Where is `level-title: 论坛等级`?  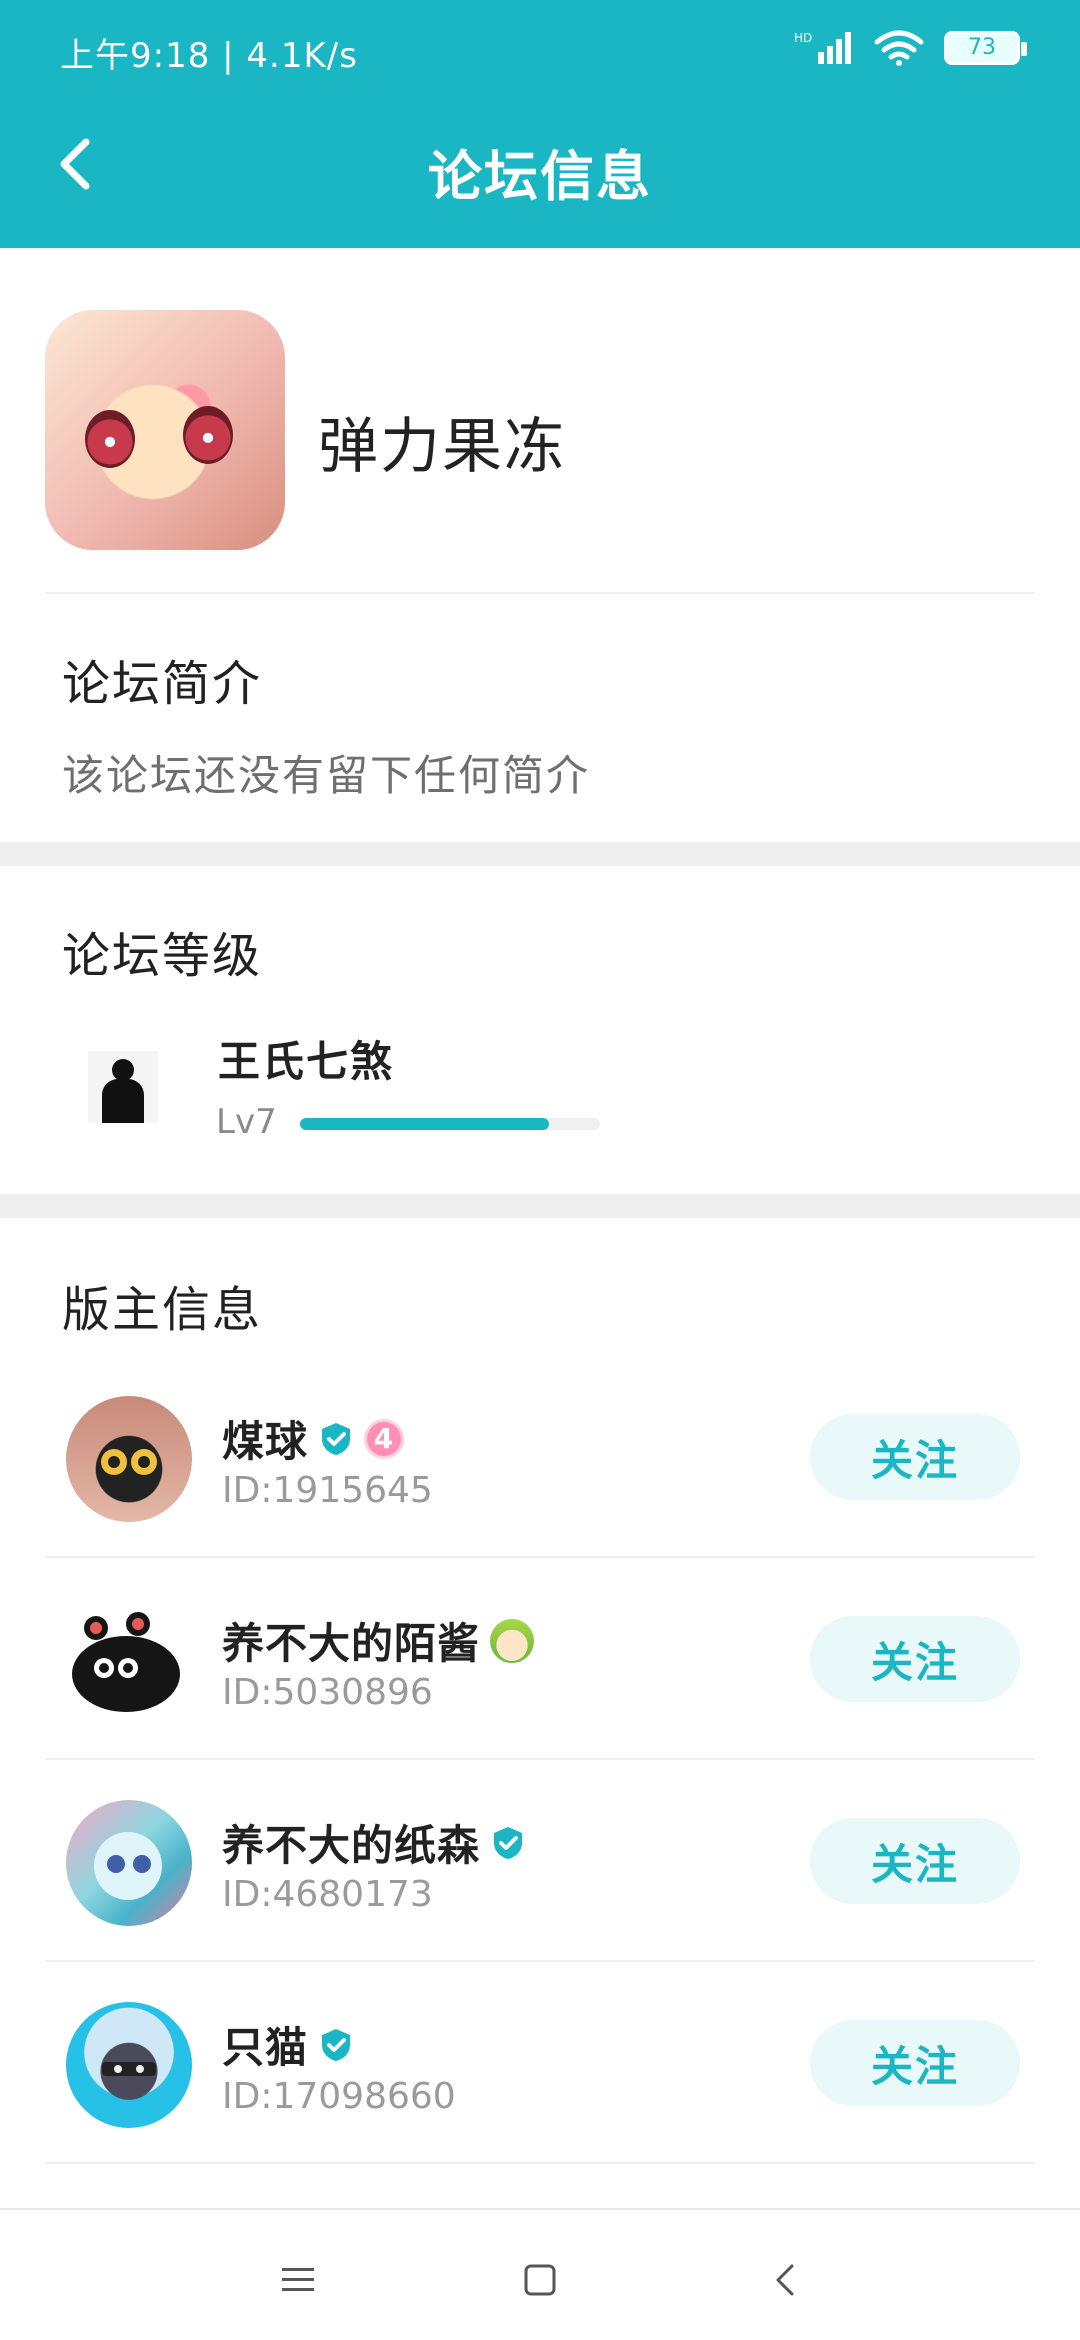
level-title: 论坛等级 is located at coordinates (162, 956).